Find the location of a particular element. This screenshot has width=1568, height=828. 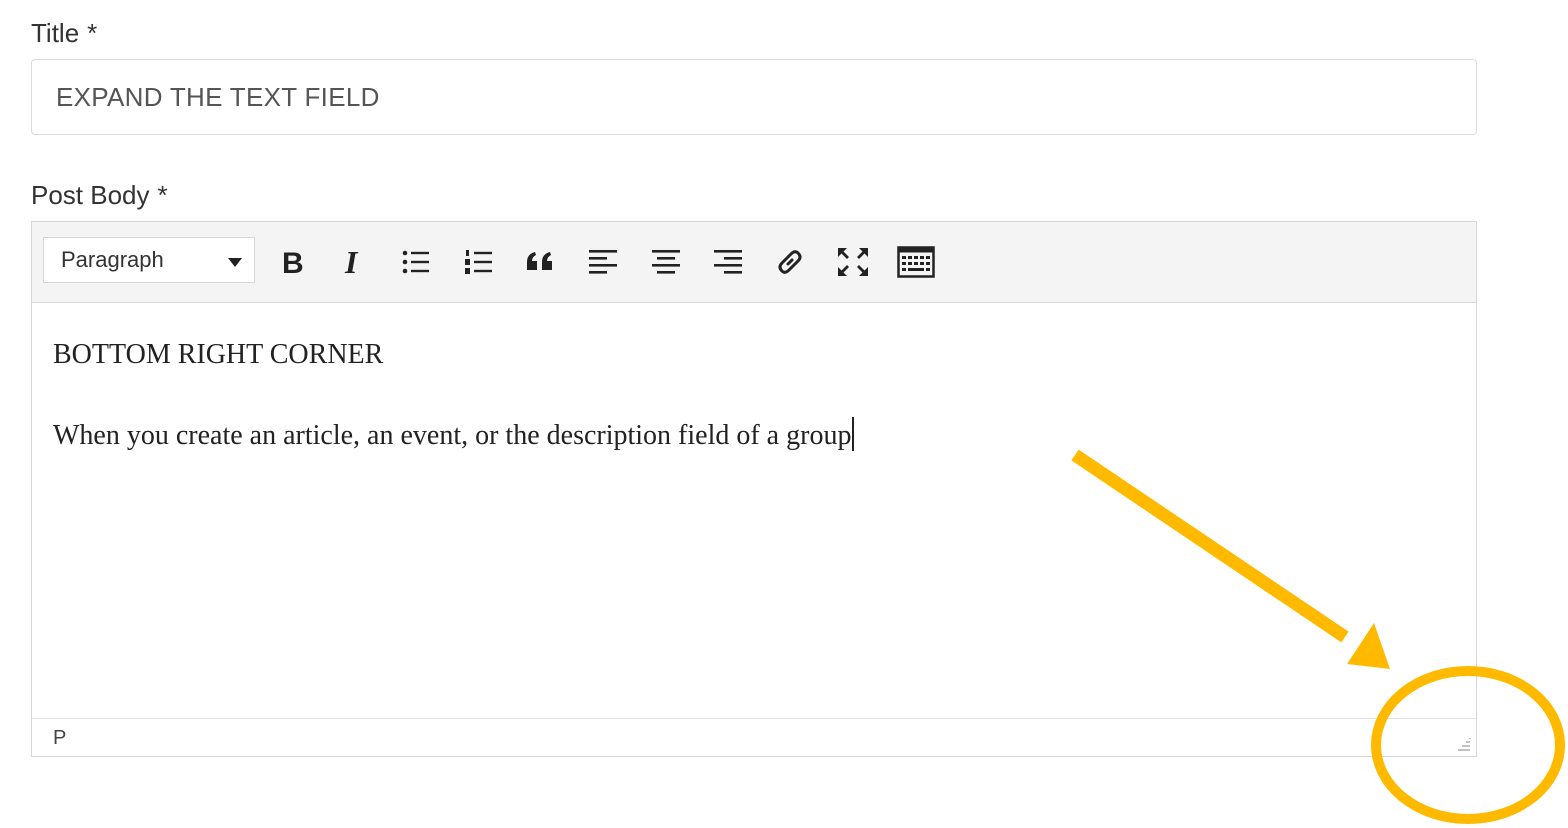

post-body-label-text: Post Body is located at coordinates (90, 195).